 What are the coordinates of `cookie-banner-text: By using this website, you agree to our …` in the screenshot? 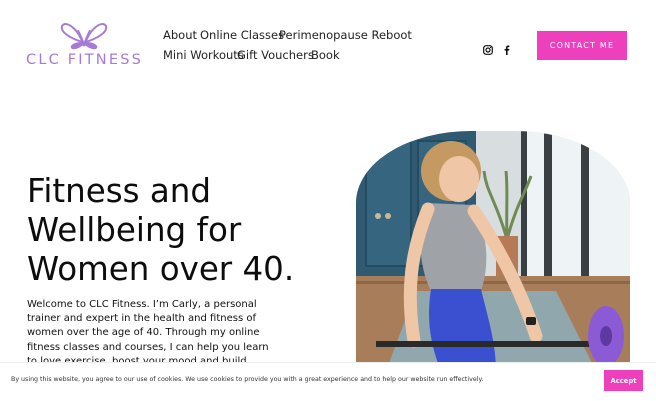 It's located at (247, 379).